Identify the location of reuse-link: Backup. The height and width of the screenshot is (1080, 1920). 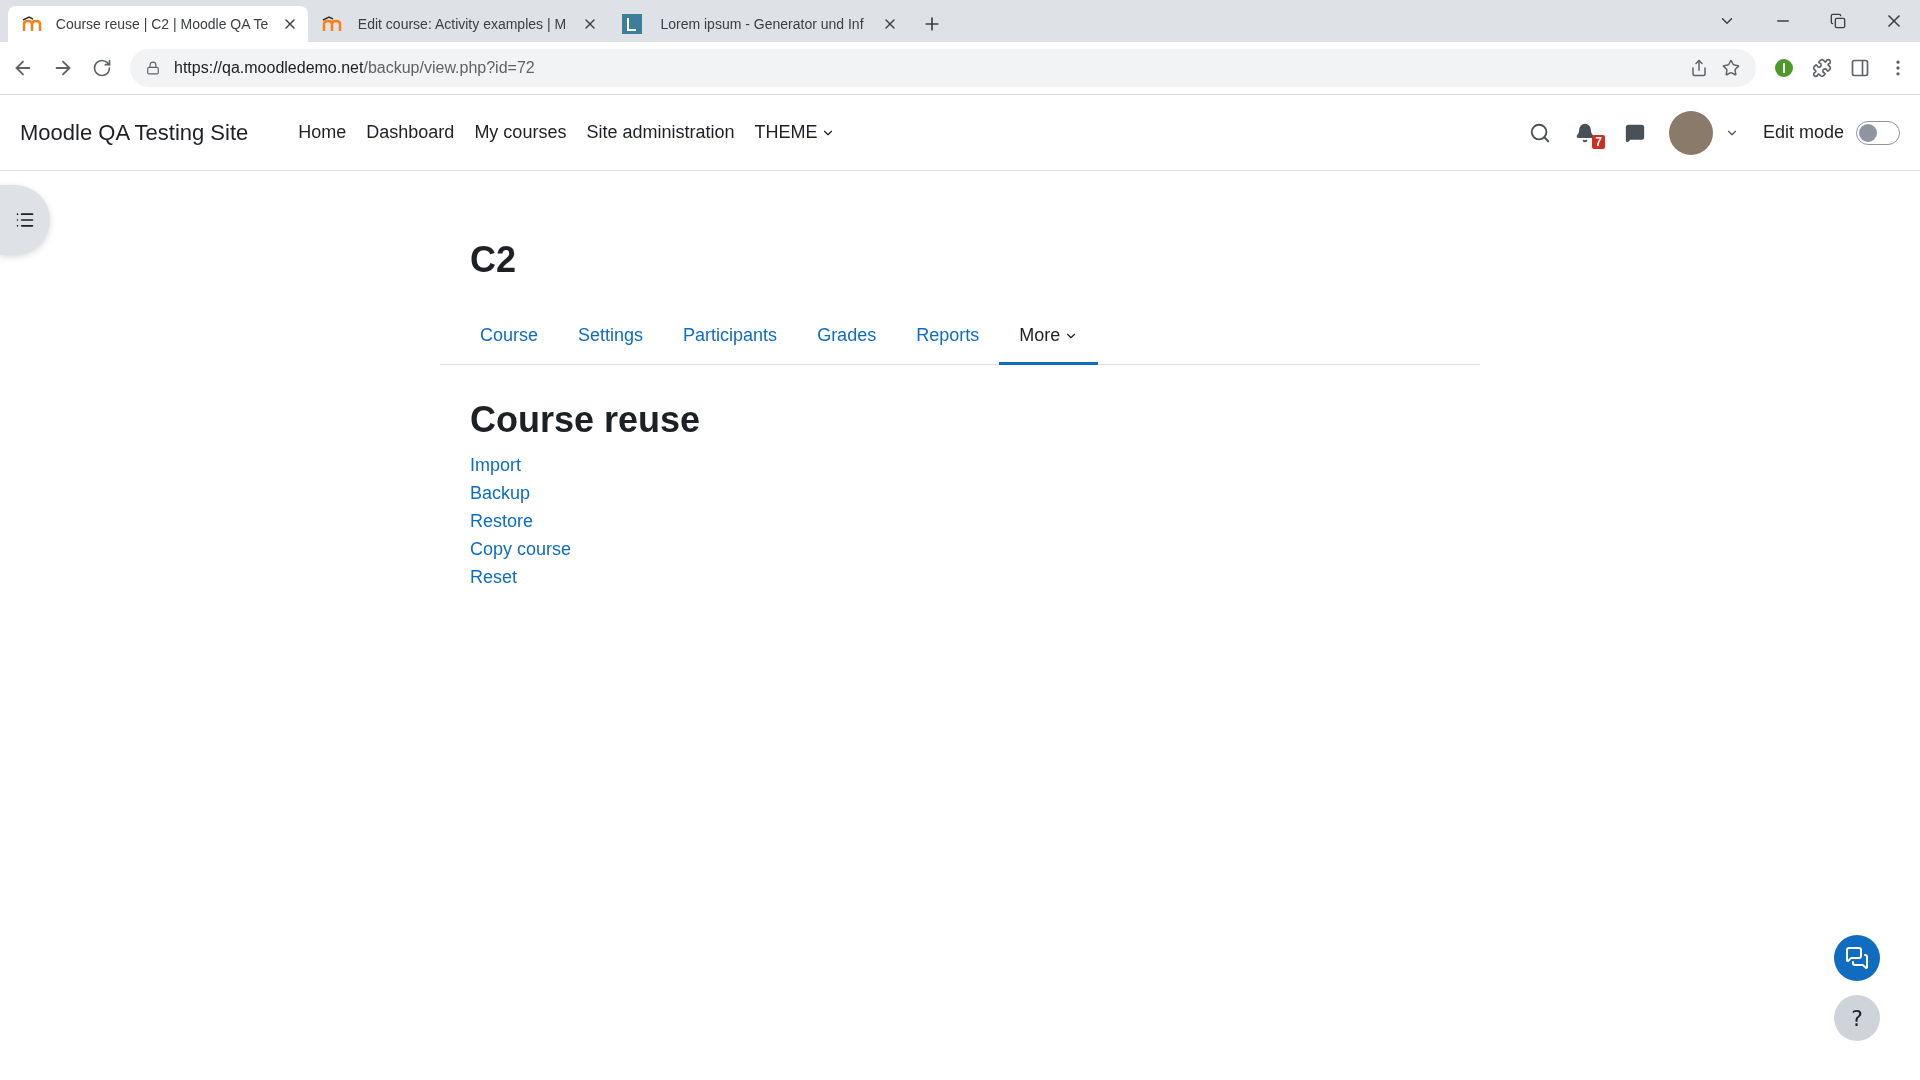
(500, 493).